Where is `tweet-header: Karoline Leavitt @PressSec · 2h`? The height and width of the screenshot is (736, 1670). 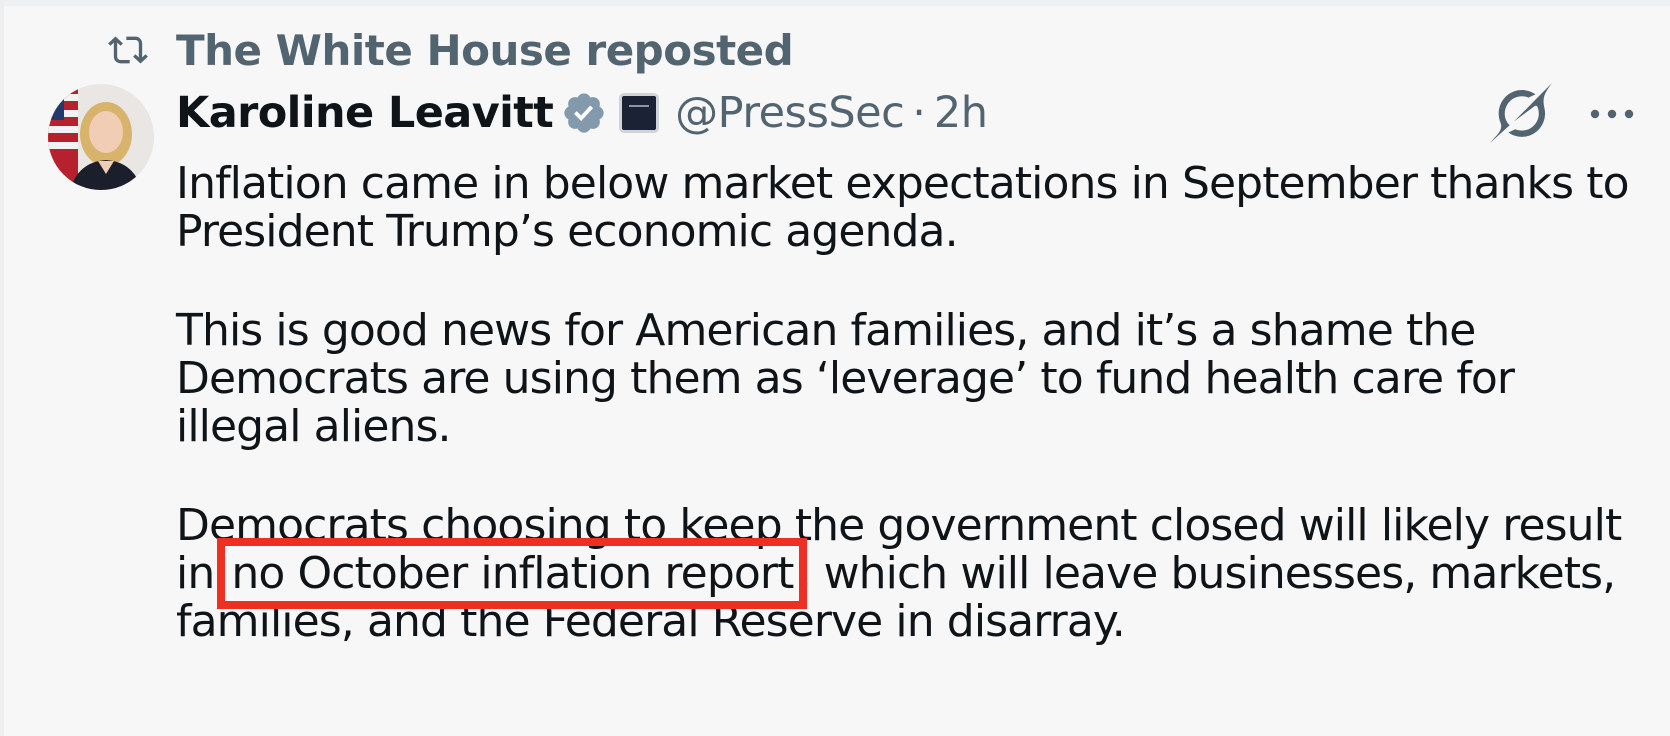
tweet-header: Karoline Leavitt @PressSec · 2h is located at coordinates (582, 113).